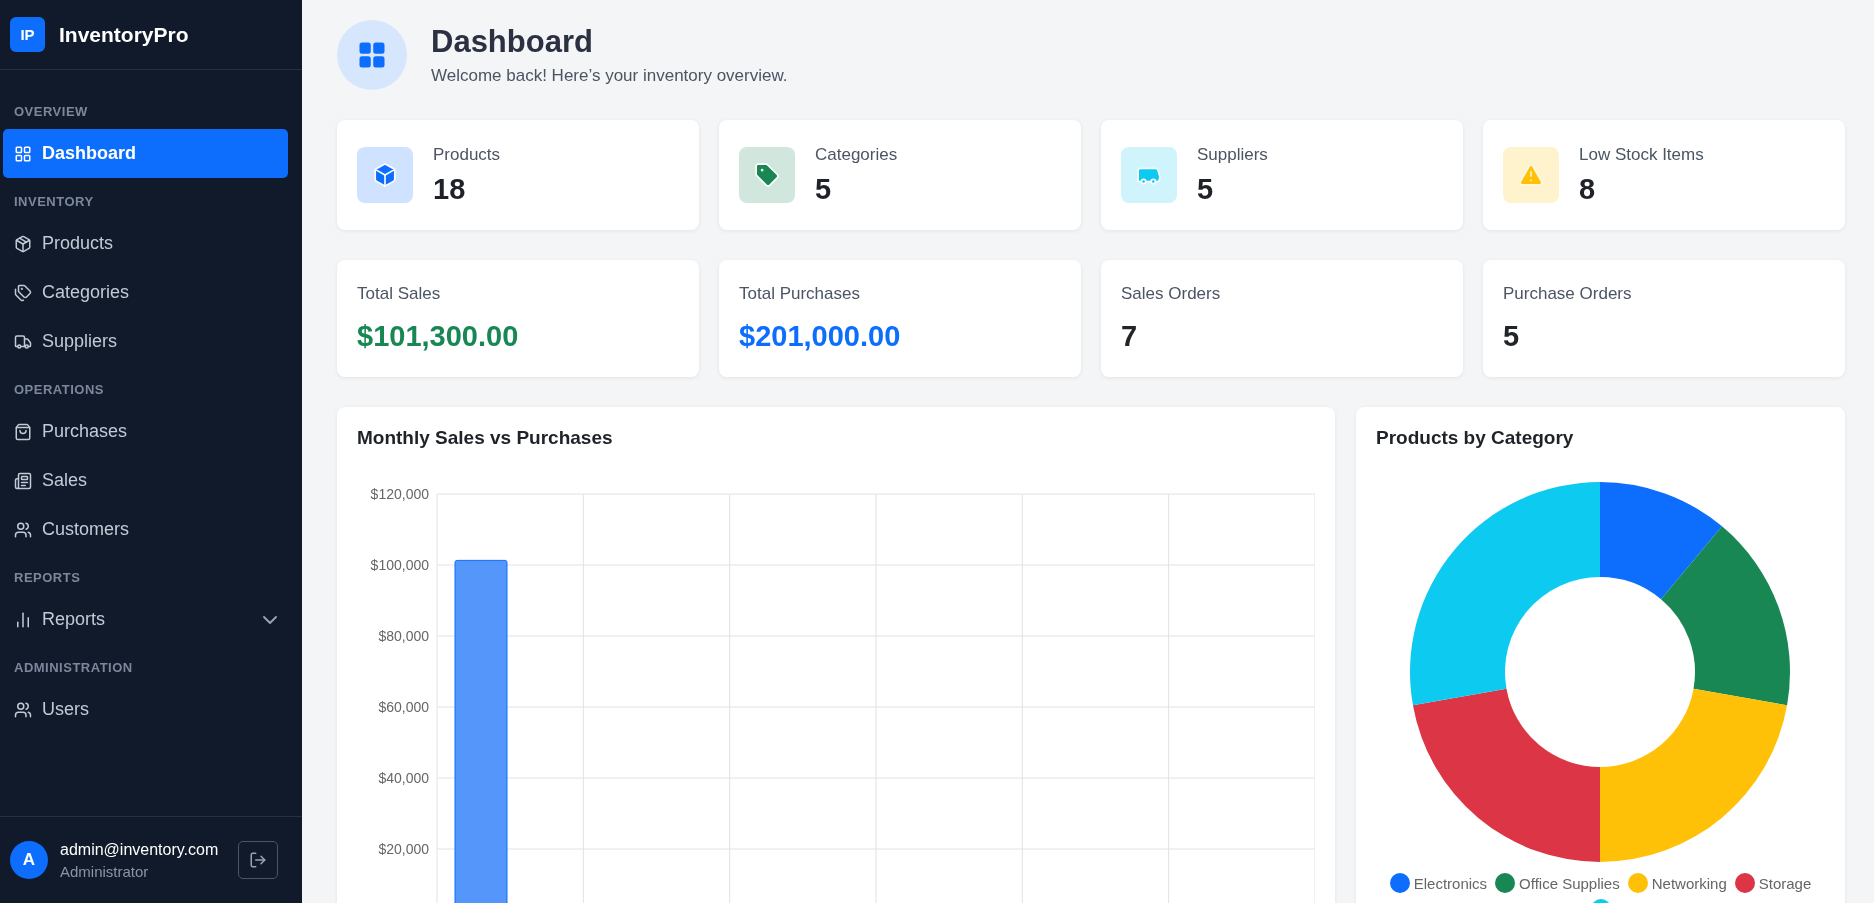 This screenshot has width=1874, height=903. I want to click on sidebar-item: Dashboard, so click(145, 153).